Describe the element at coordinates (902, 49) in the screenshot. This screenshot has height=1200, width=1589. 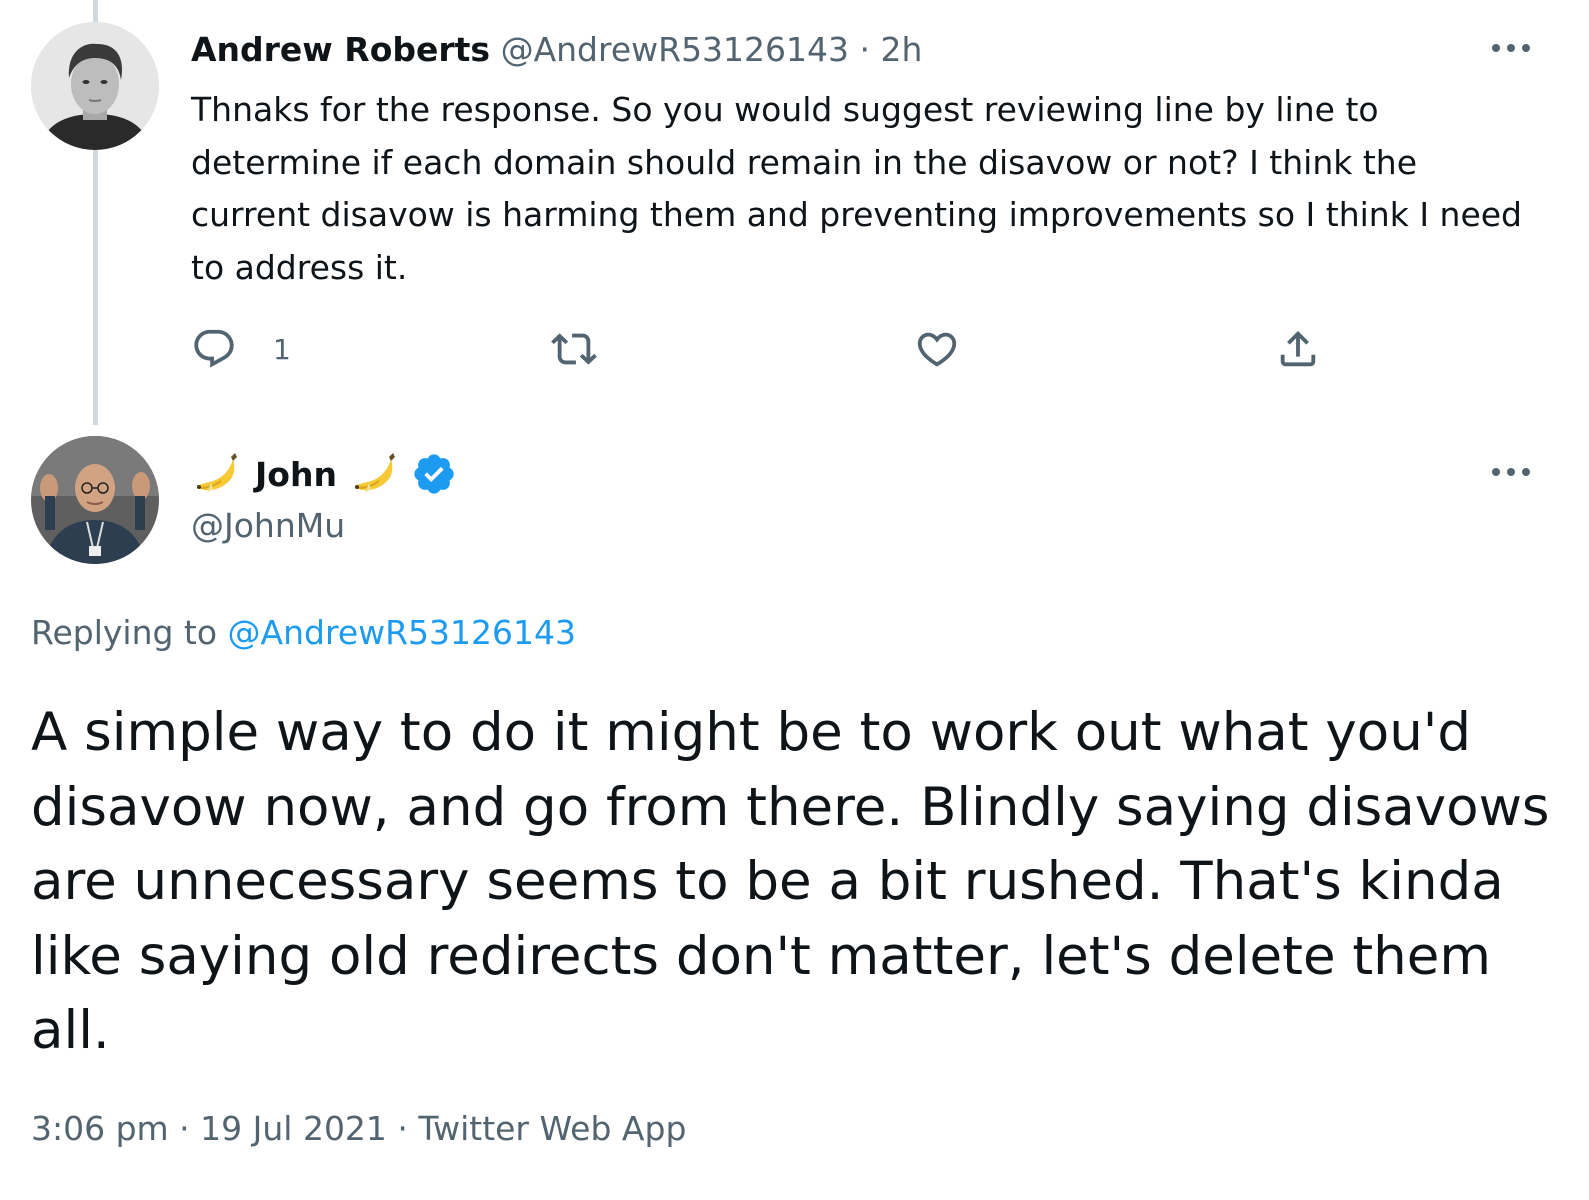
I see `tweet-time: 2h` at that location.